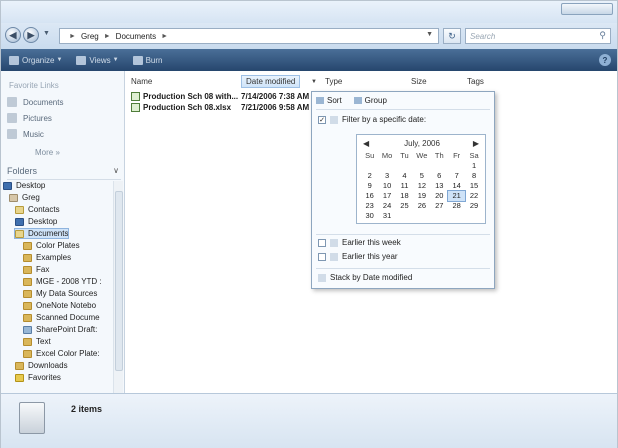 The width and height of the screenshot is (618, 448). What do you see at coordinates (67, 329) in the screenshot?
I see `folder-tree-label: SharePoint Draft:` at bounding box center [67, 329].